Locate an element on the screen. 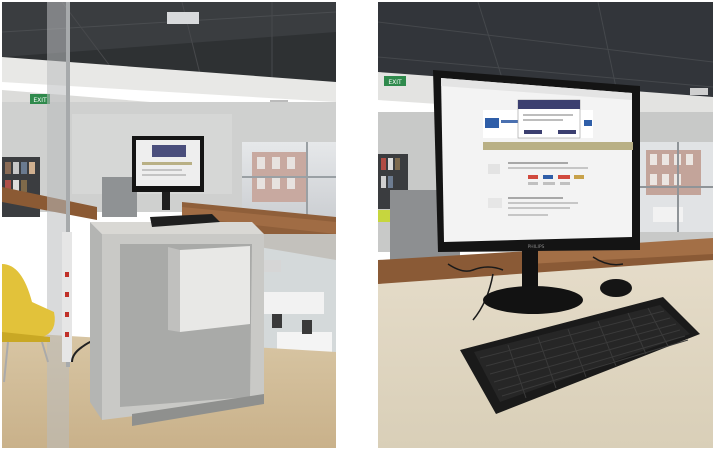 The width and height of the screenshot is (715, 450). glass-partition is located at coordinates (58, 225).